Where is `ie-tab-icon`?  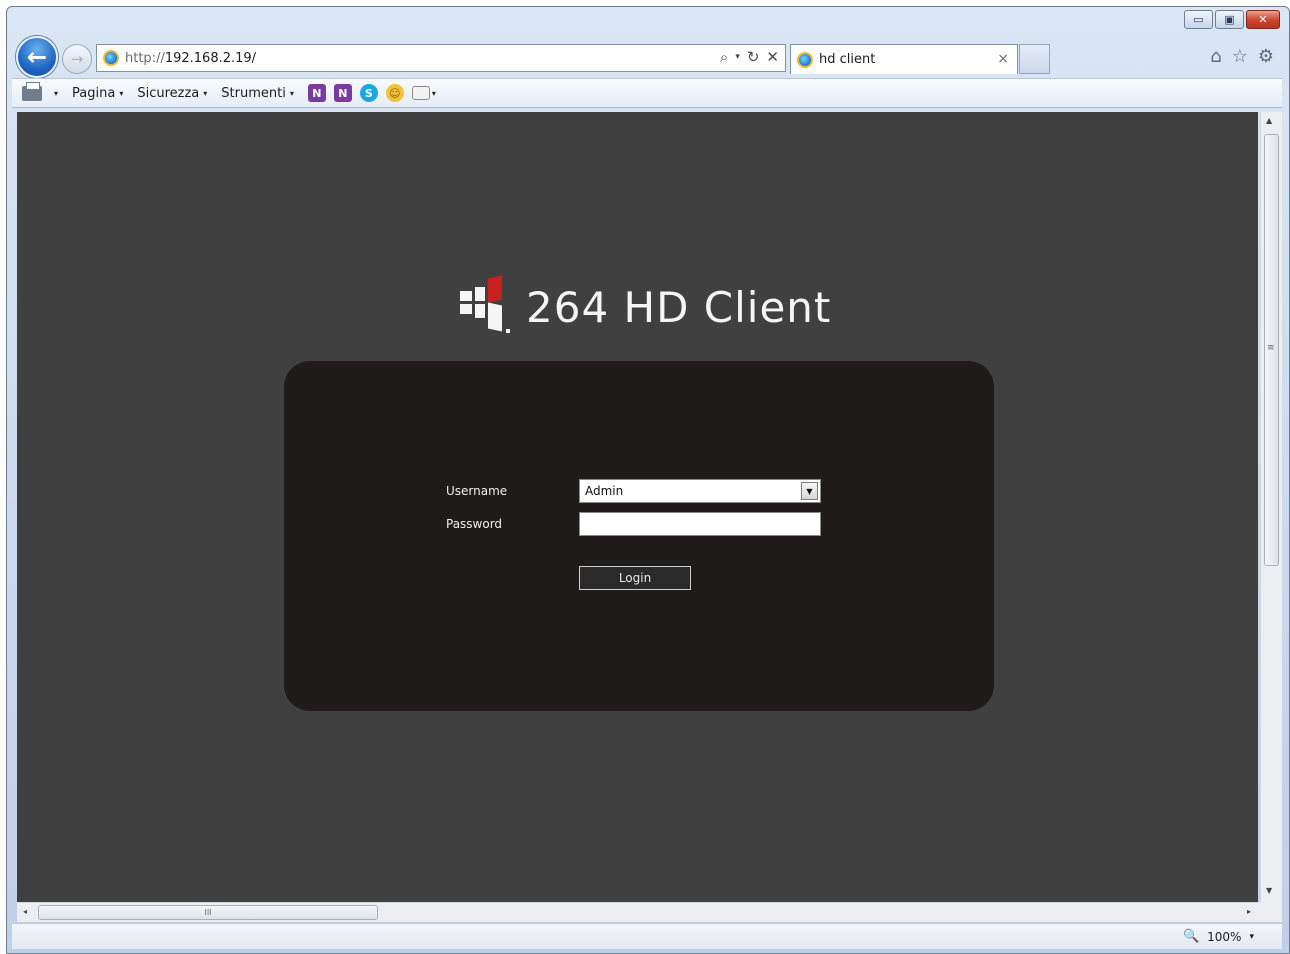 ie-tab-icon is located at coordinates (805, 59).